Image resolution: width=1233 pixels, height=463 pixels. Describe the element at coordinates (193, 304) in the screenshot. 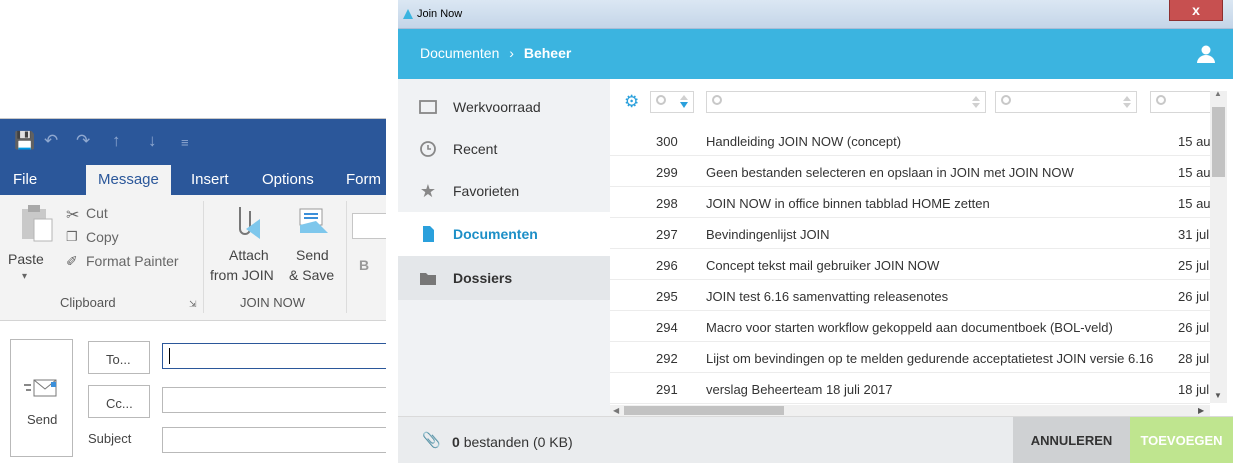

I see `dialog-launcher-icon: ⇲` at that location.